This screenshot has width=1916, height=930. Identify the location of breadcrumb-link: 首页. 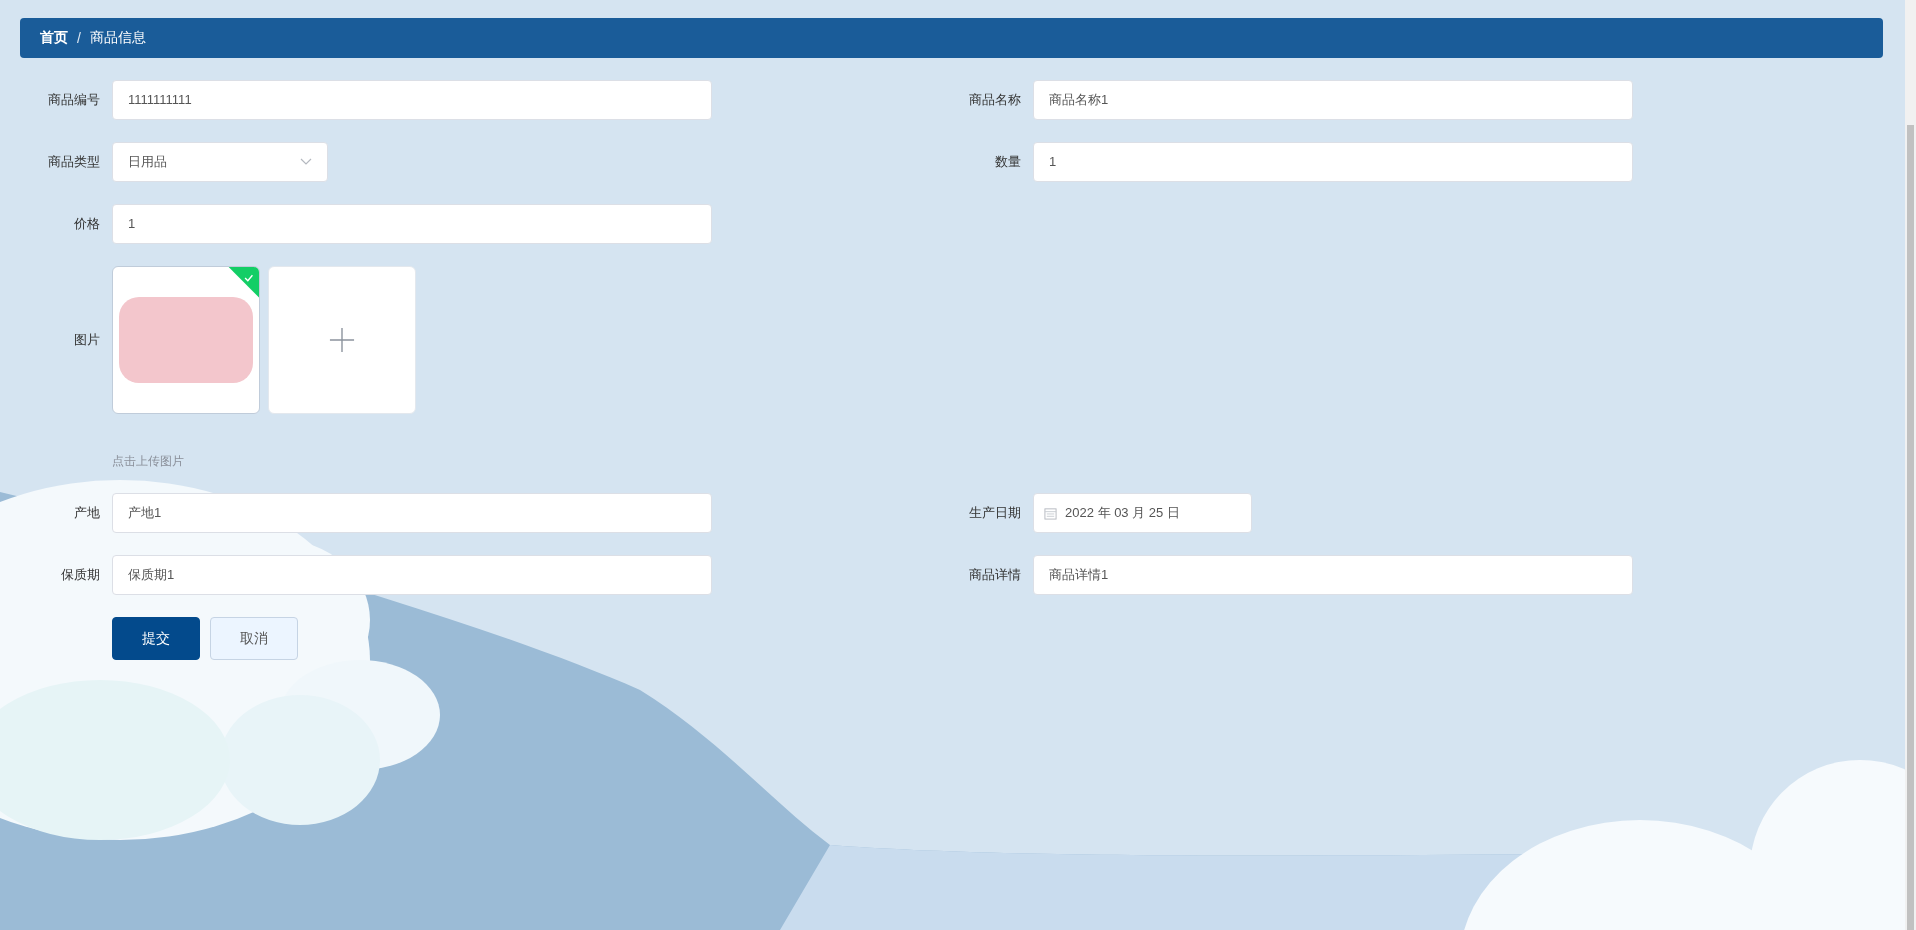
(54, 38).